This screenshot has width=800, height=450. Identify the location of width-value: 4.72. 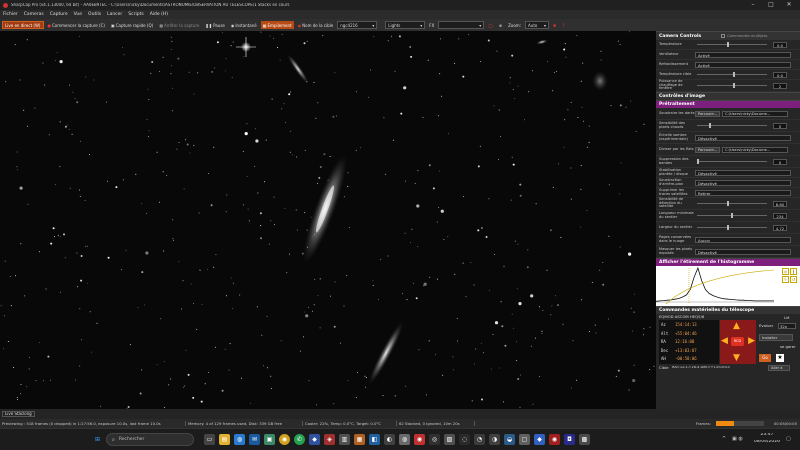
(780, 227).